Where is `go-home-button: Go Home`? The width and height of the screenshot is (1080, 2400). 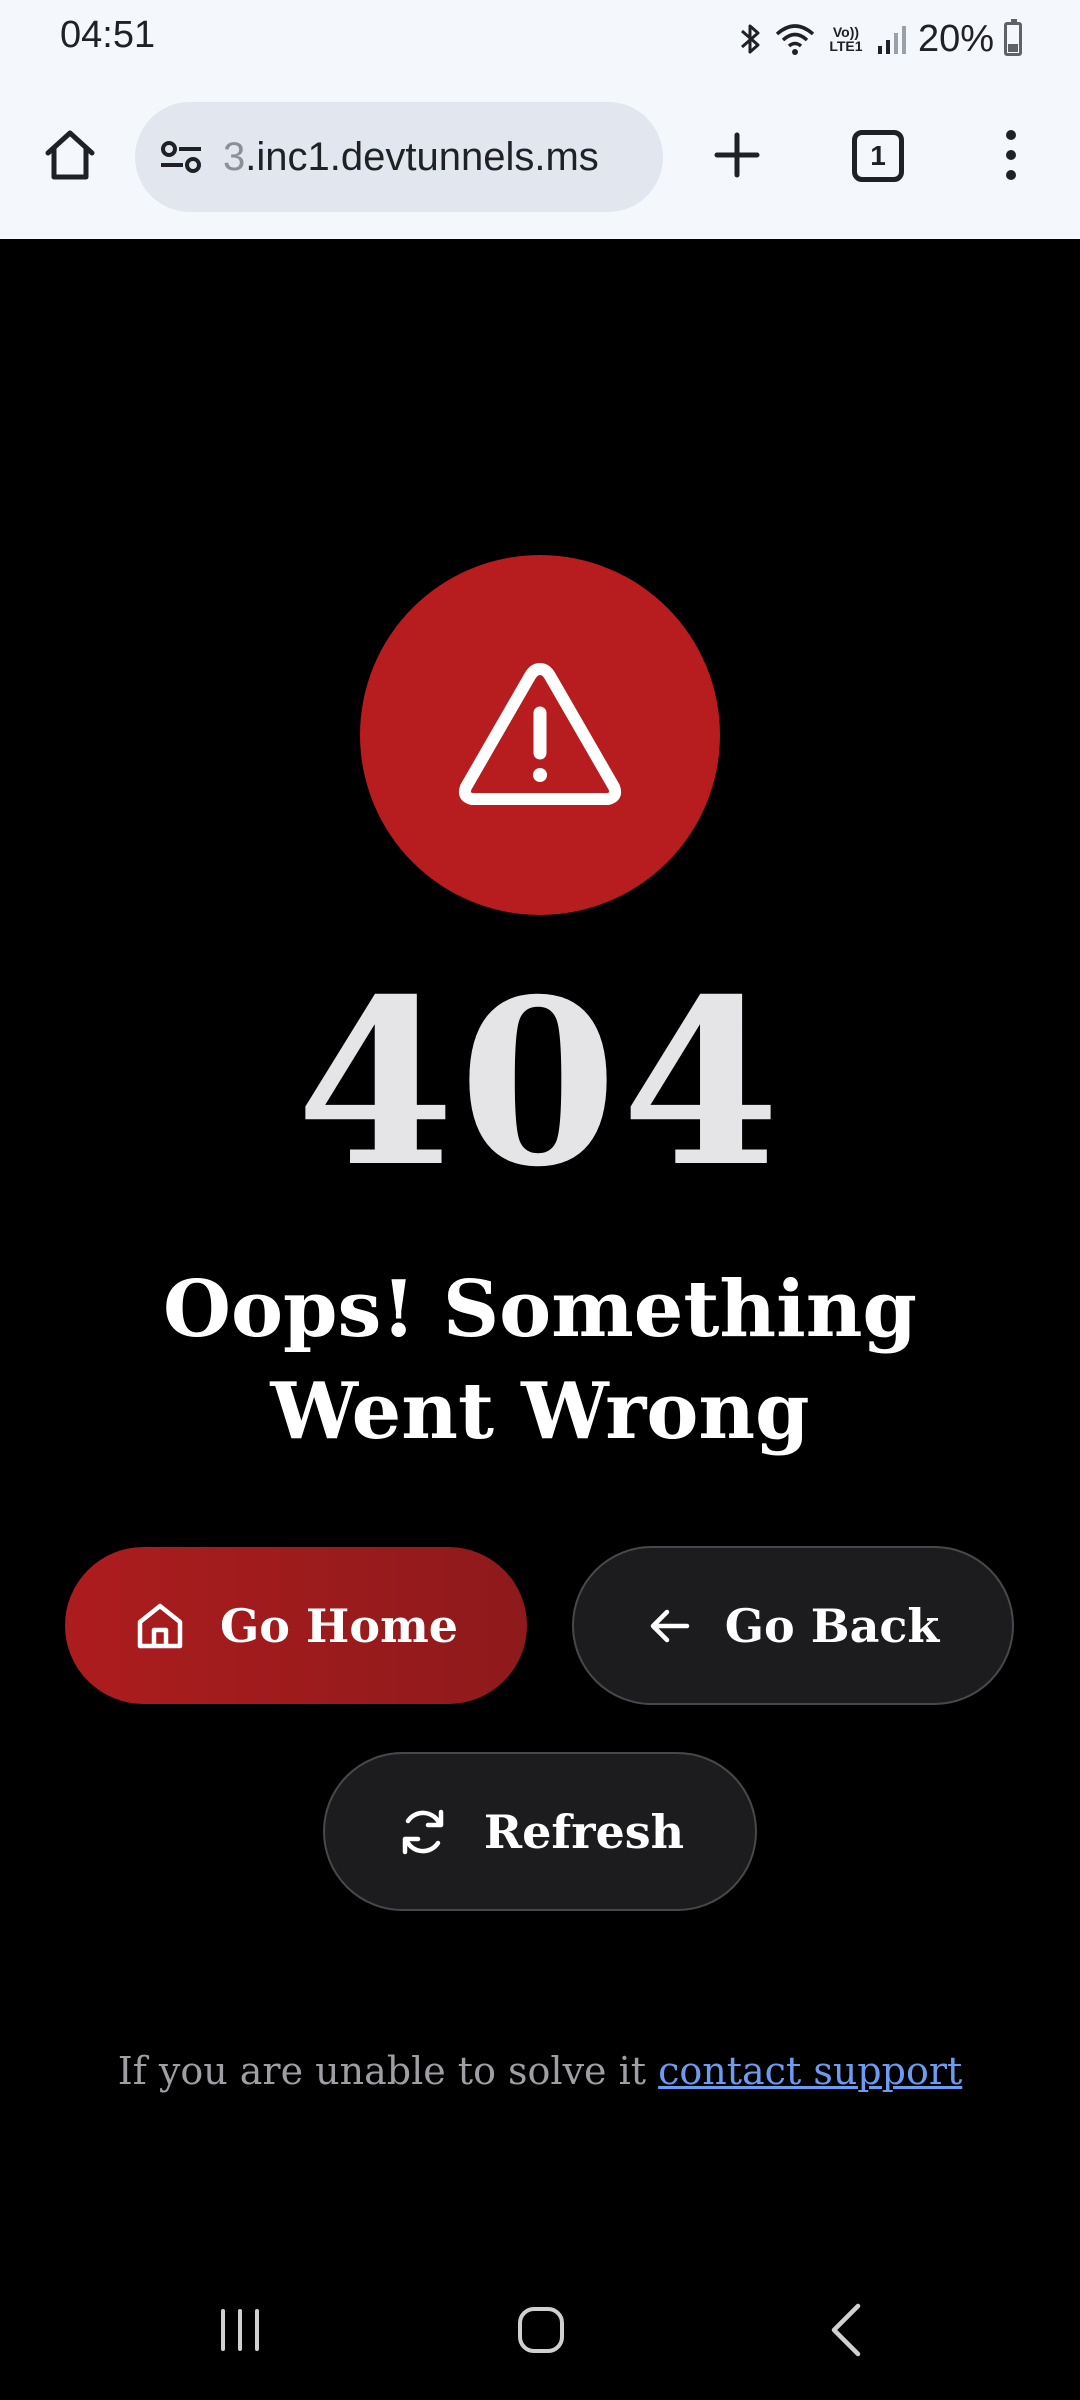
go-home-button: Go Home is located at coordinates (296, 1625).